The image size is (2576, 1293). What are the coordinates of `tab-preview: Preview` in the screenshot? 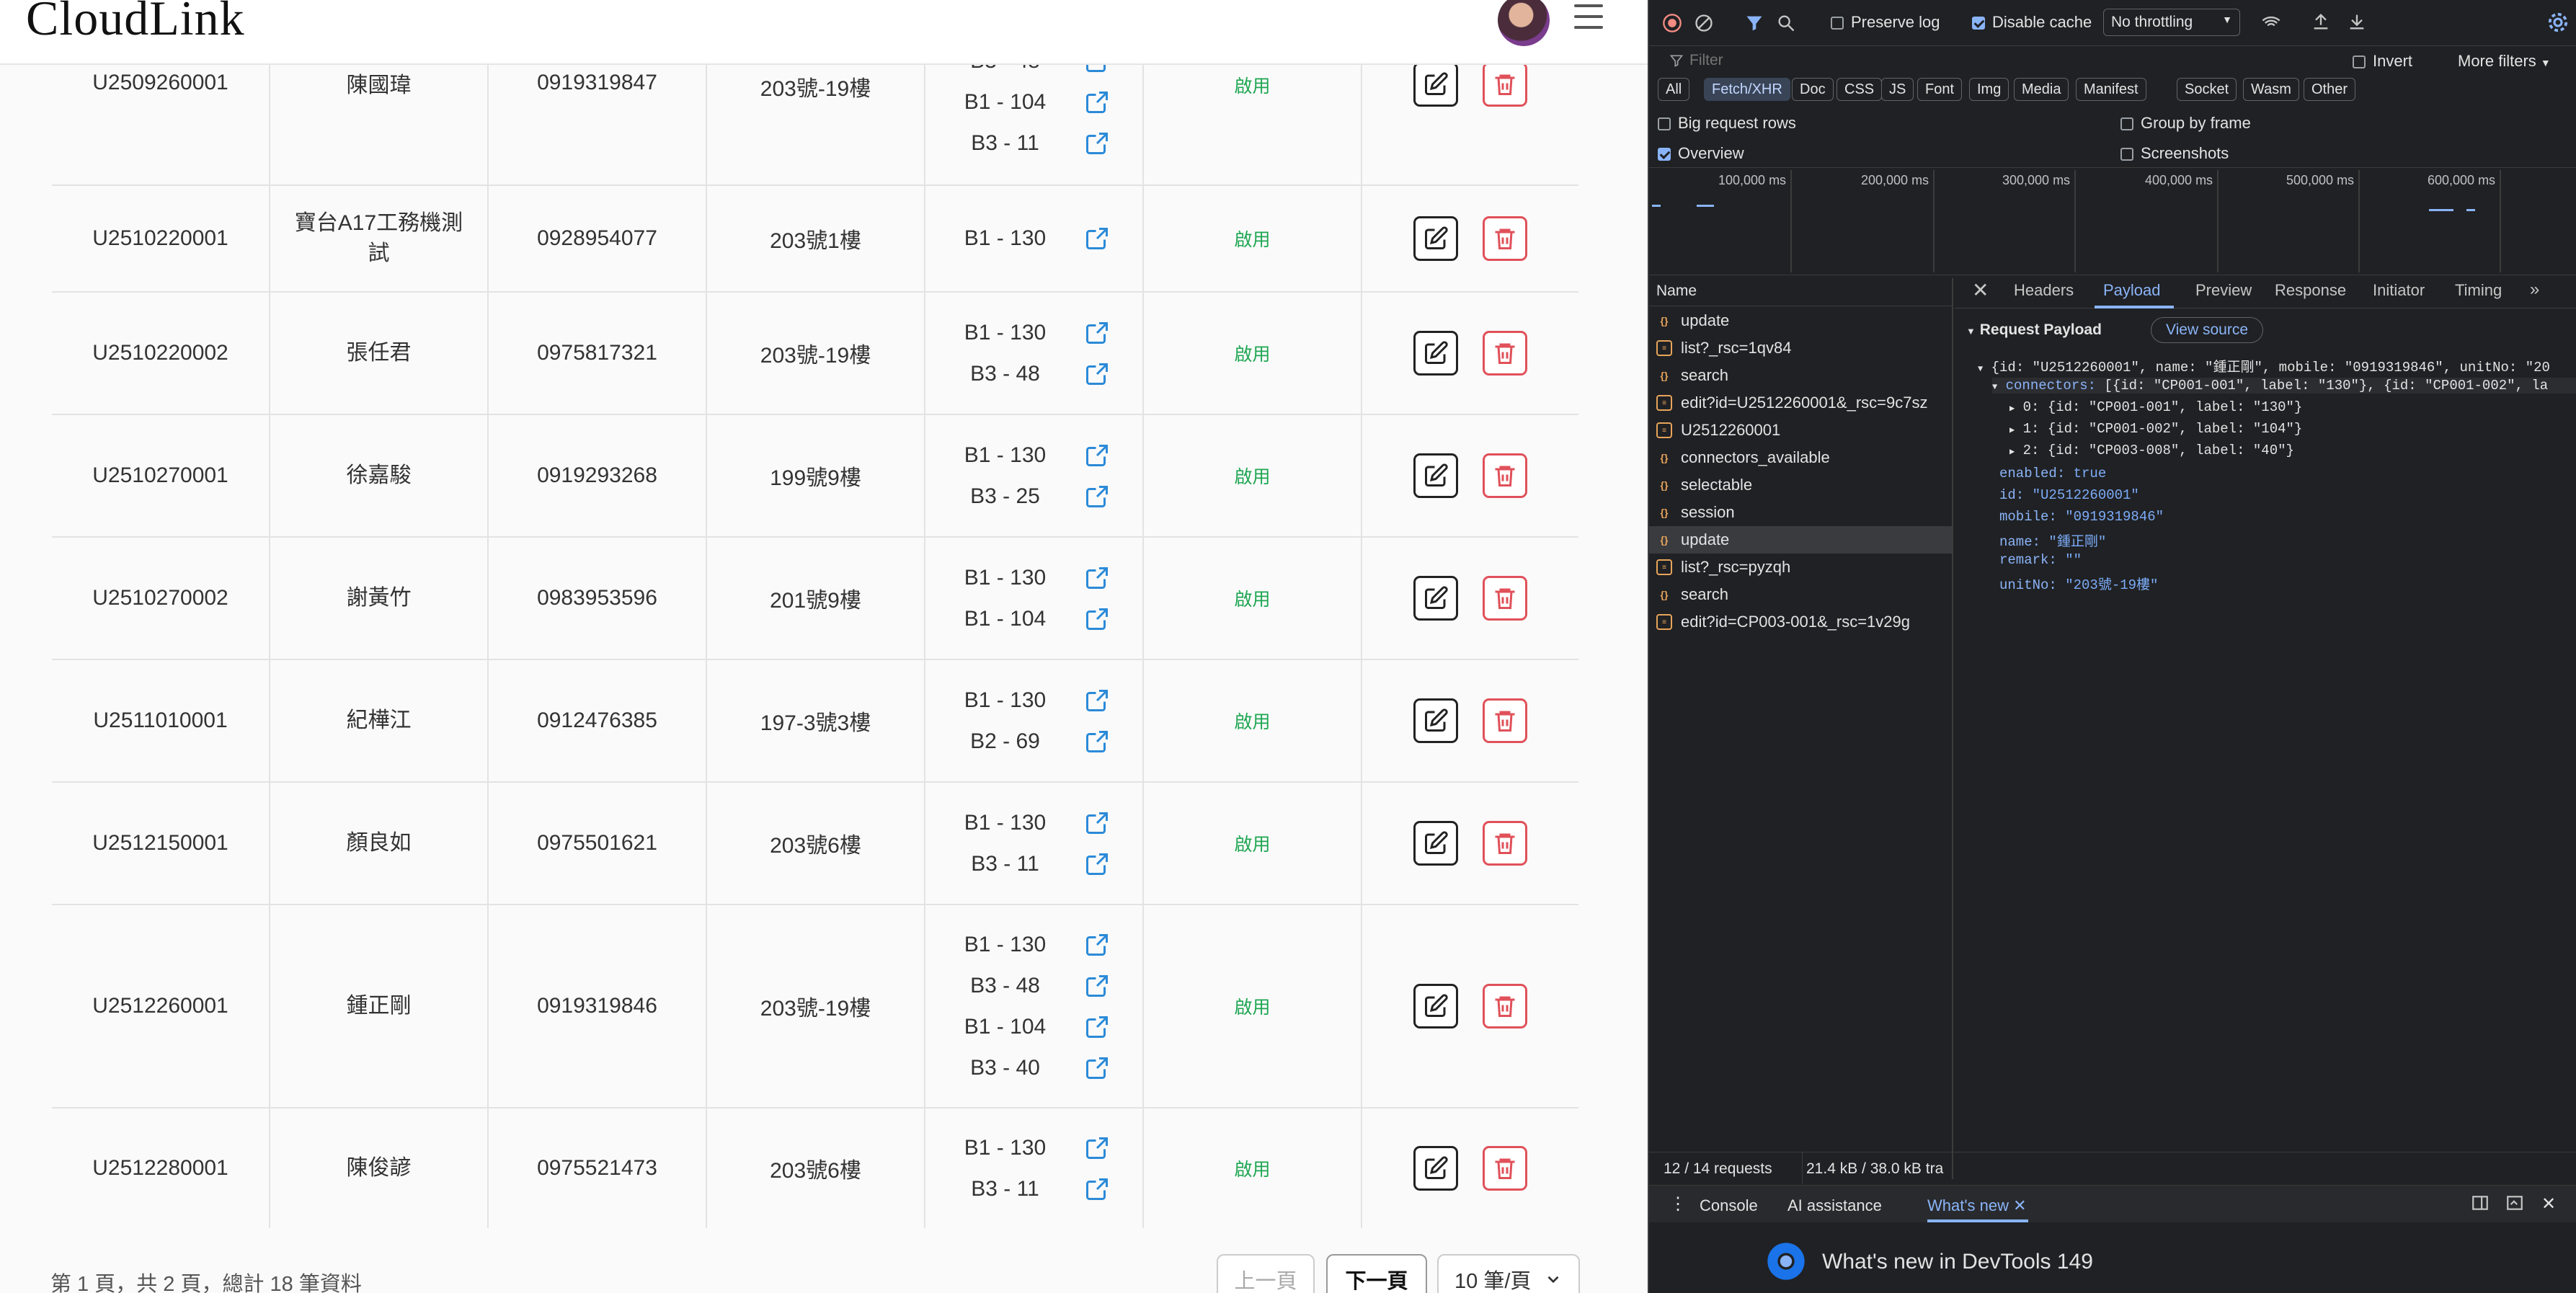 It's located at (2223, 290).